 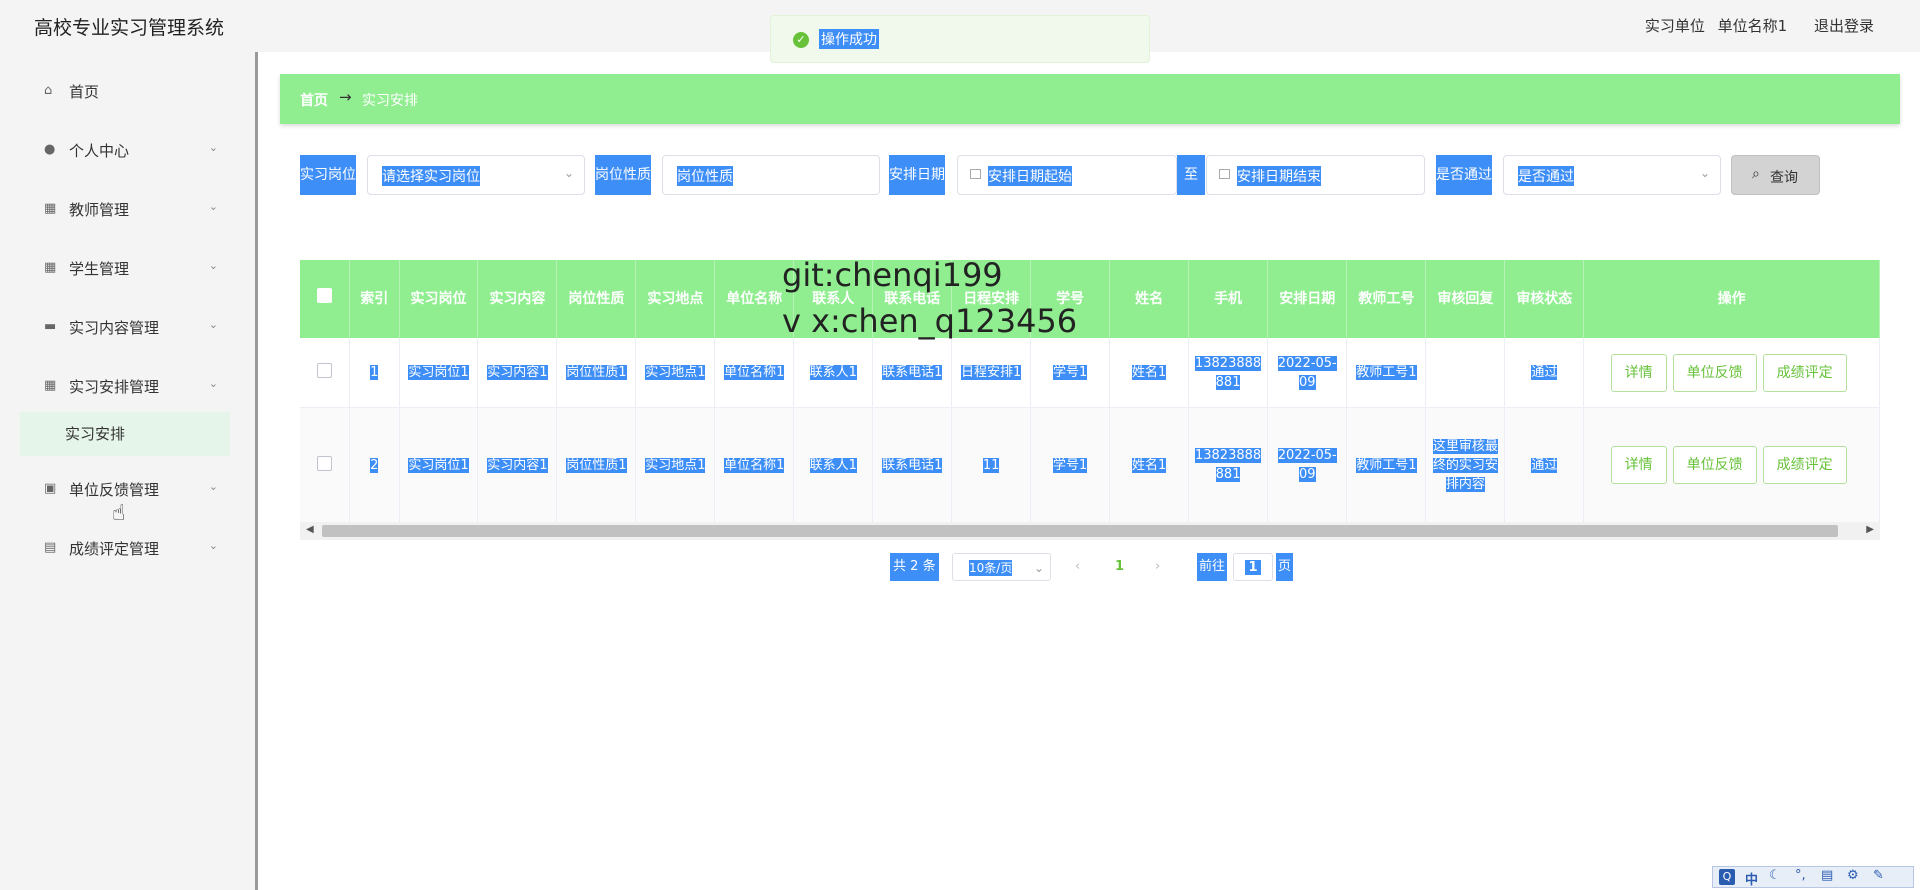 I want to click on date-start-input: 安排日期起始, so click(x=1067, y=175).